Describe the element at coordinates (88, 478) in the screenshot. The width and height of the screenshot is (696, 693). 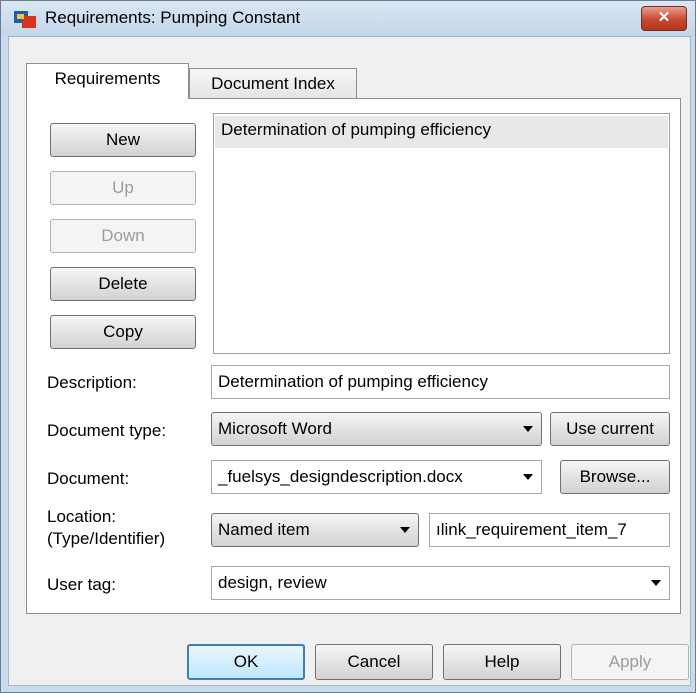
I see `document-label: Document:` at that location.